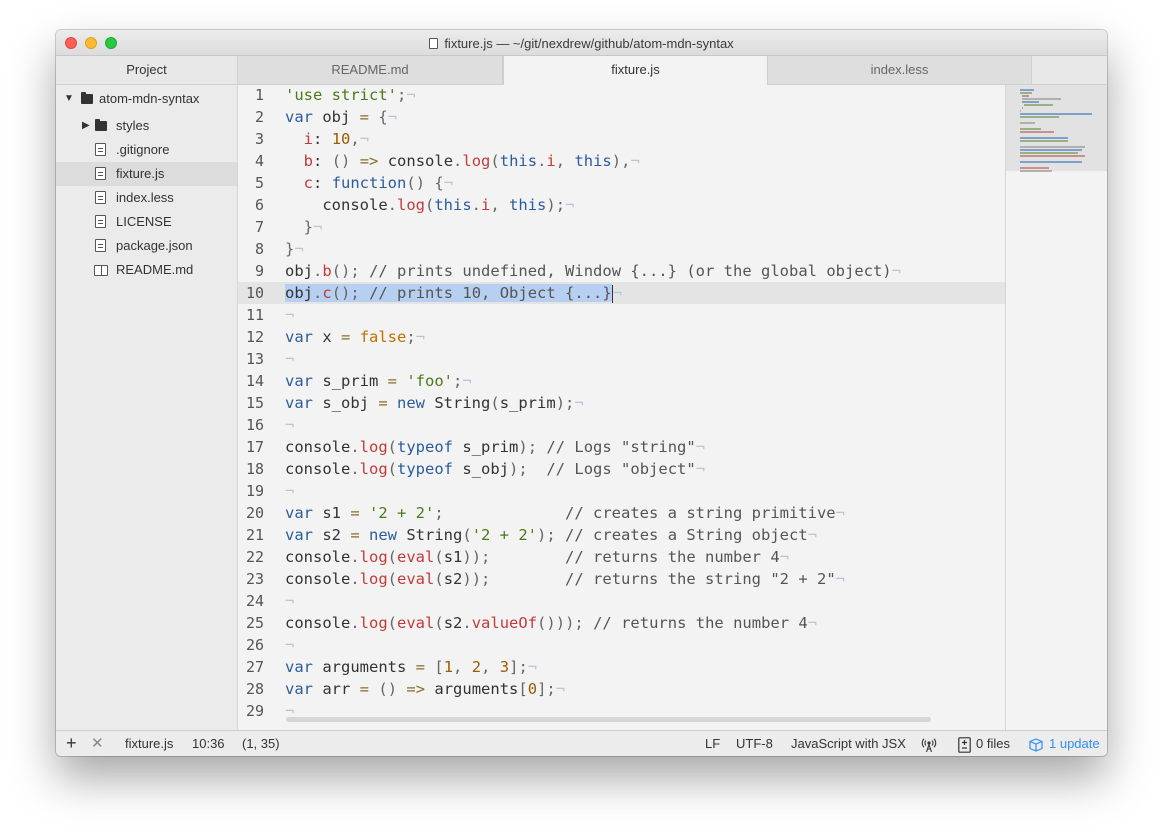  What do you see at coordinates (147, 70) in the screenshot?
I see `tab-project: Project` at bounding box center [147, 70].